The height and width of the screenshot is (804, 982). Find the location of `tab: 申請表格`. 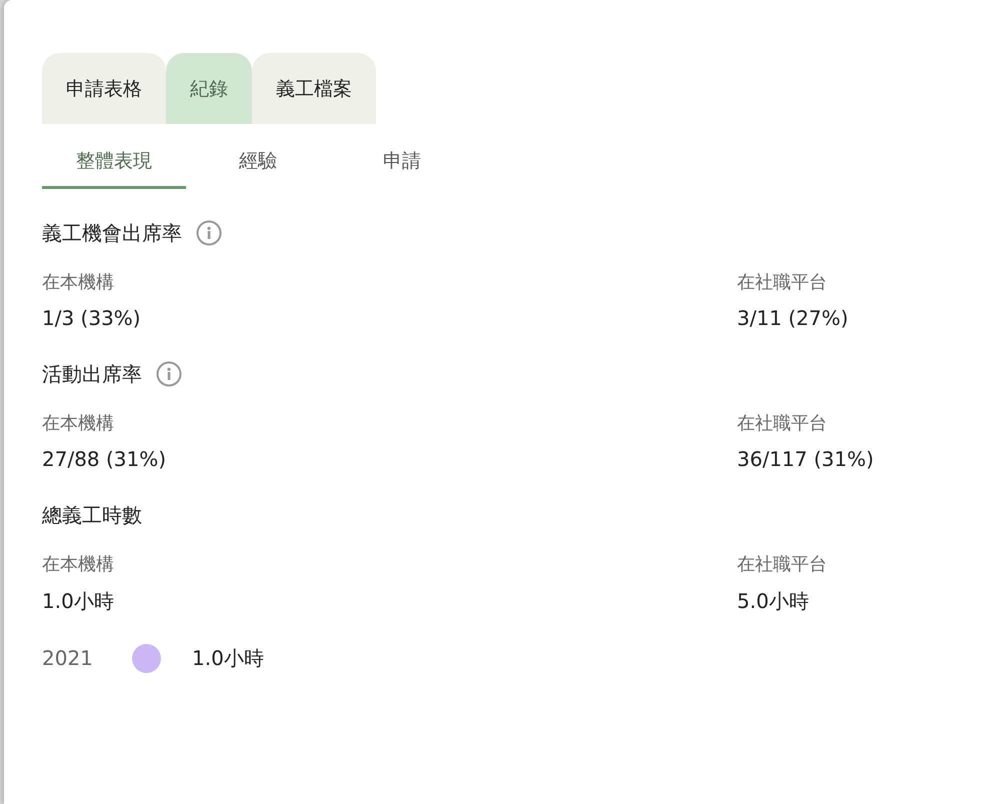

tab: 申請表格 is located at coordinates (104, 88).